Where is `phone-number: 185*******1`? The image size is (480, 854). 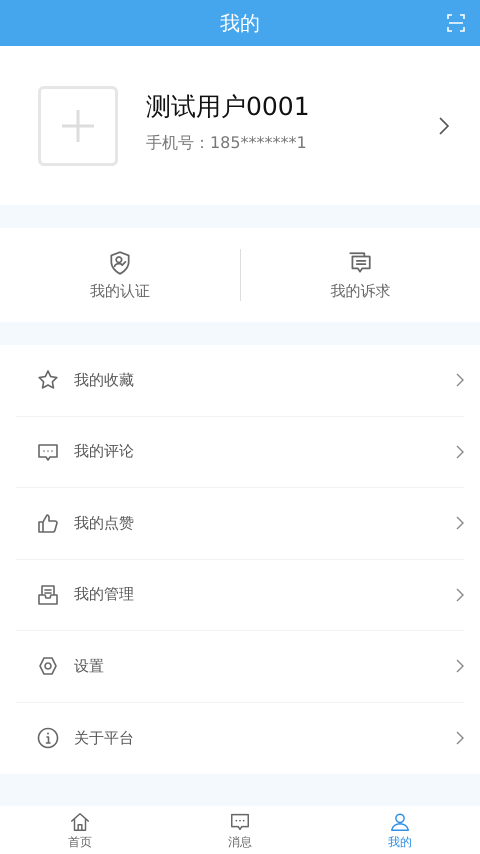 phone-number: 185*******1 is located at coordinates (258, 143).